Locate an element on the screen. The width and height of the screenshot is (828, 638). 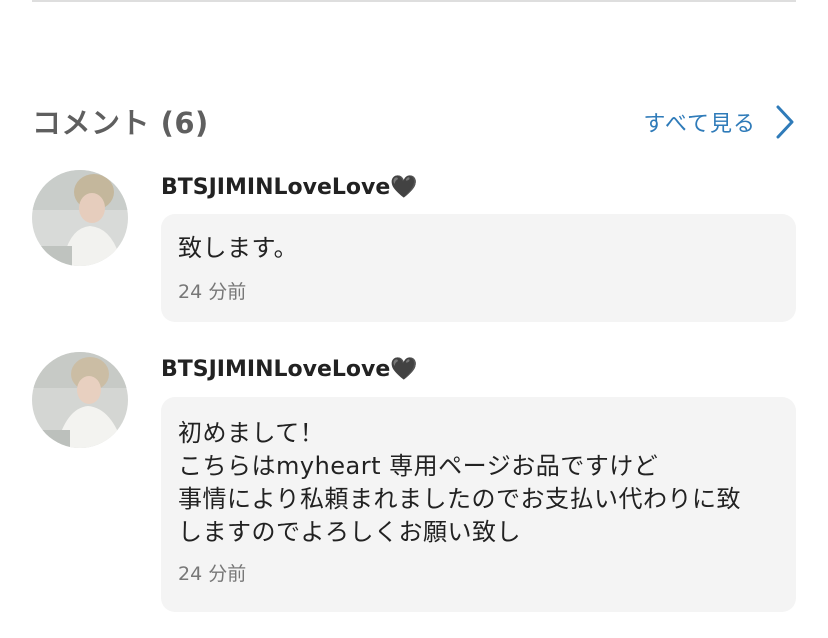
top-divider is located at coordinates (414, 1).